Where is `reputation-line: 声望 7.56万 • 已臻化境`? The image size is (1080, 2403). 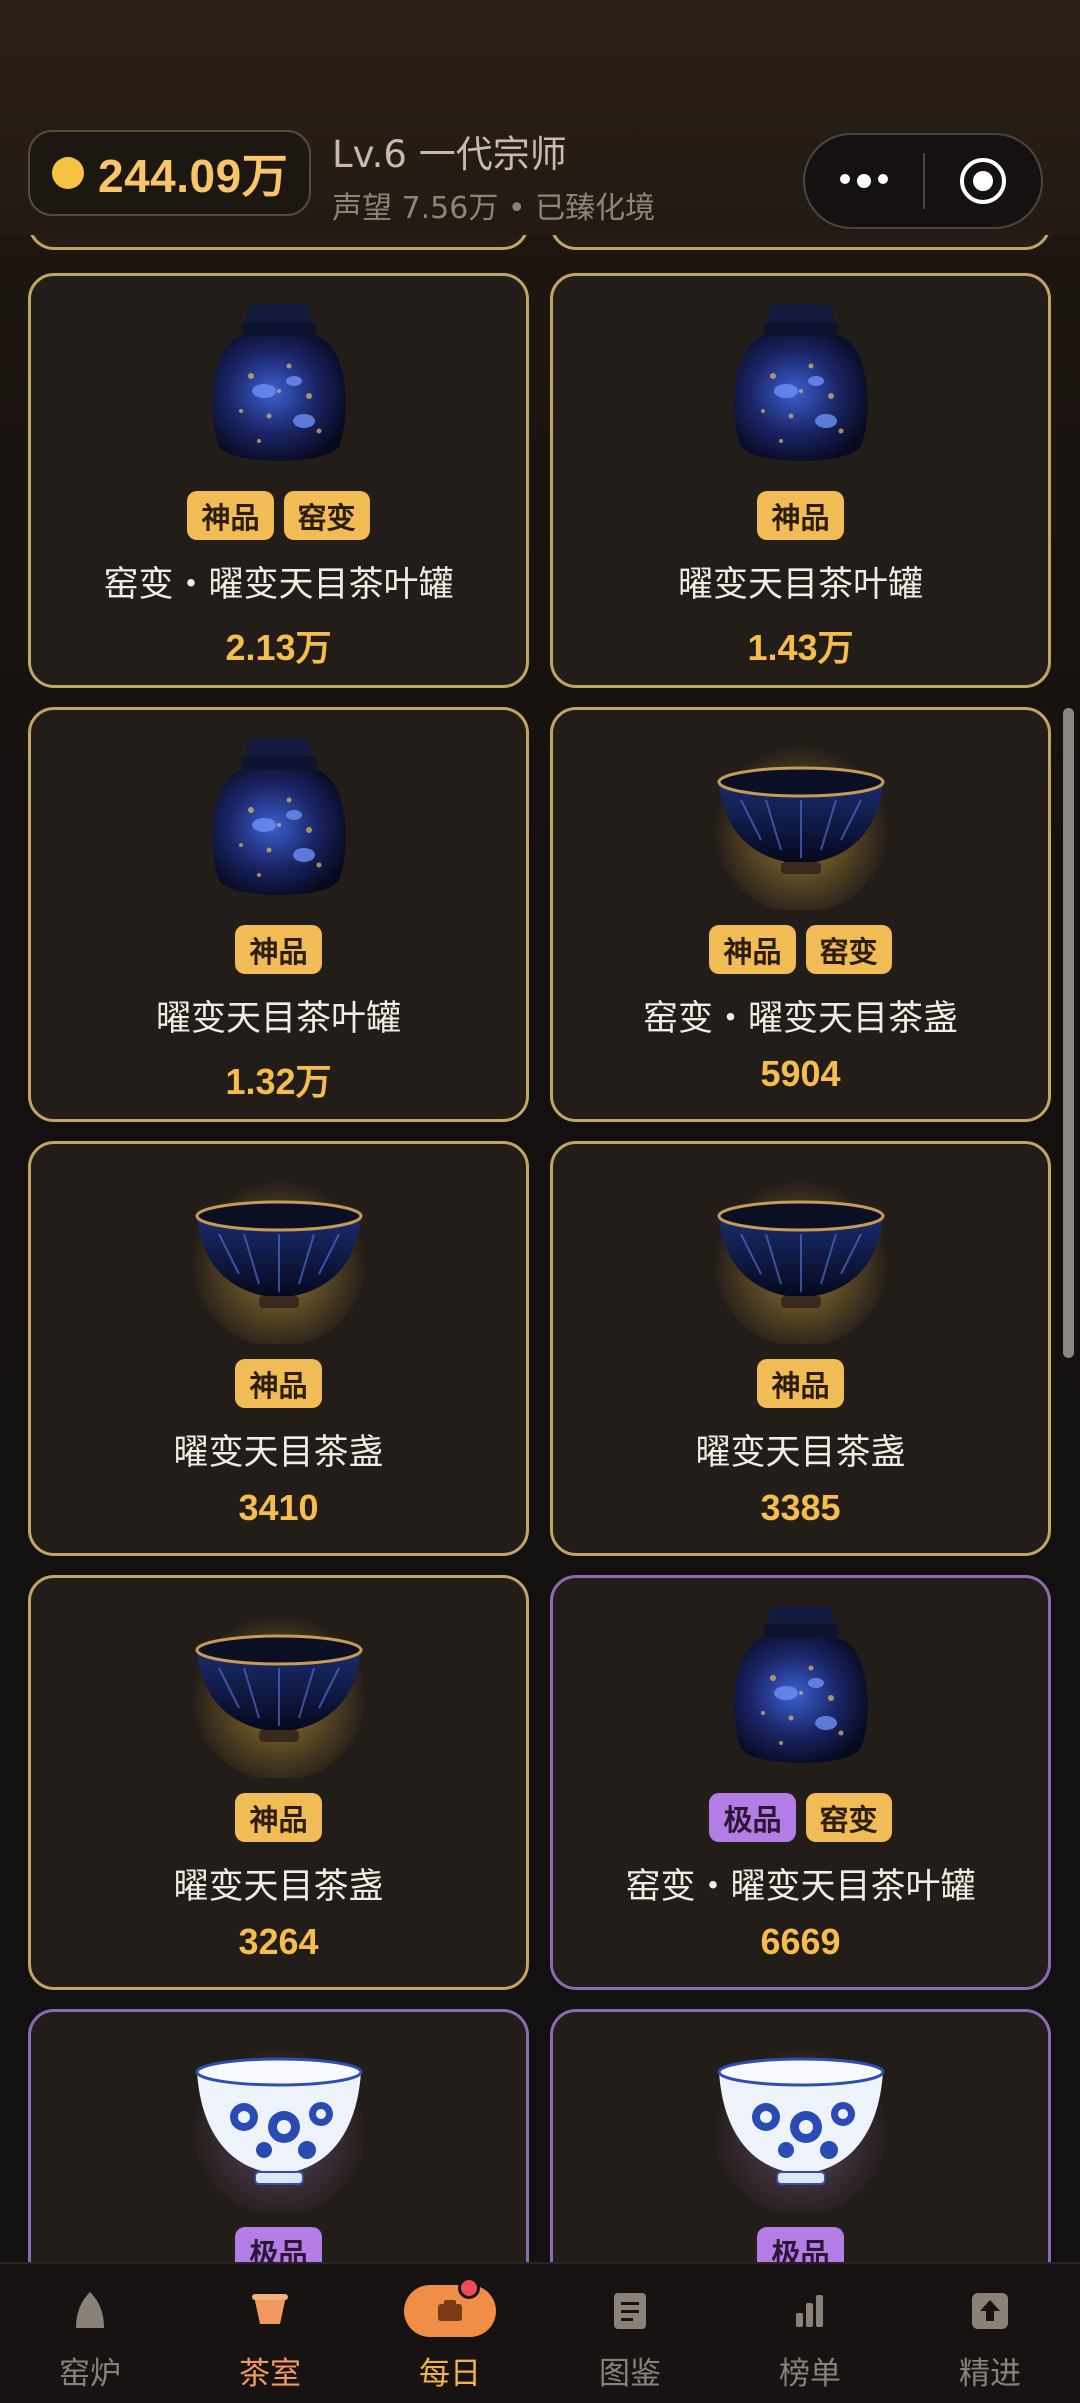
reputation-line: 声望 7.56万 • 已臻化境 is located at coordinates (494, 208).